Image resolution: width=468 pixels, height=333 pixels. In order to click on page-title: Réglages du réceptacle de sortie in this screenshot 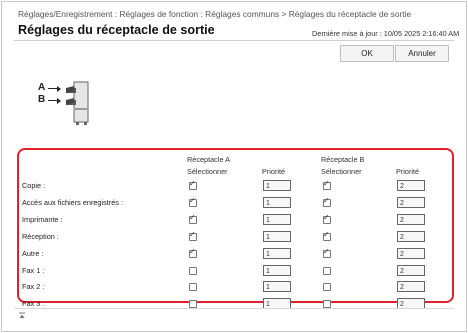, I will do `click(116, 30)`.